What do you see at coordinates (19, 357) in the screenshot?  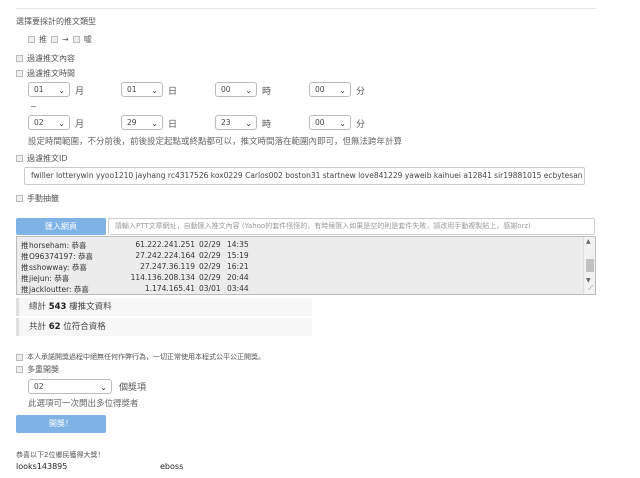 I see `agreement-checkbox` at bounding box center [19, 357].